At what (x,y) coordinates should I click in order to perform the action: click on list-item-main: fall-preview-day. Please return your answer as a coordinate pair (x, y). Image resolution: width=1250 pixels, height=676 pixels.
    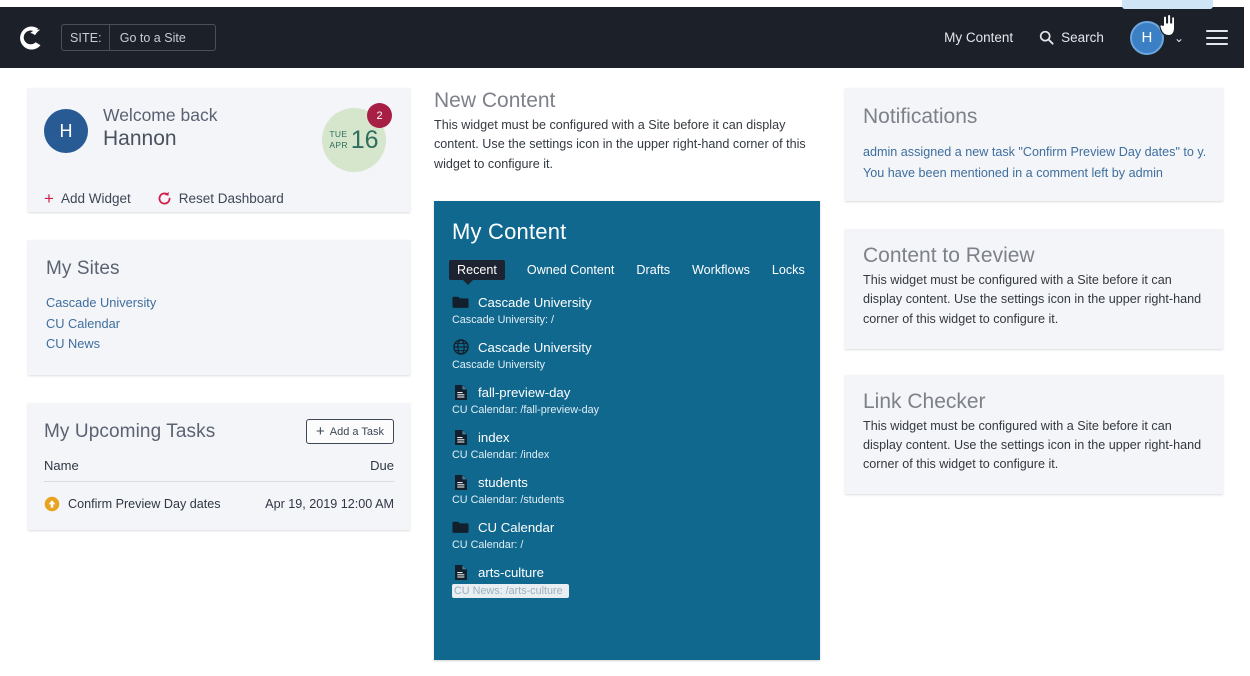
    Looking at the image, I should click on (627, 392).